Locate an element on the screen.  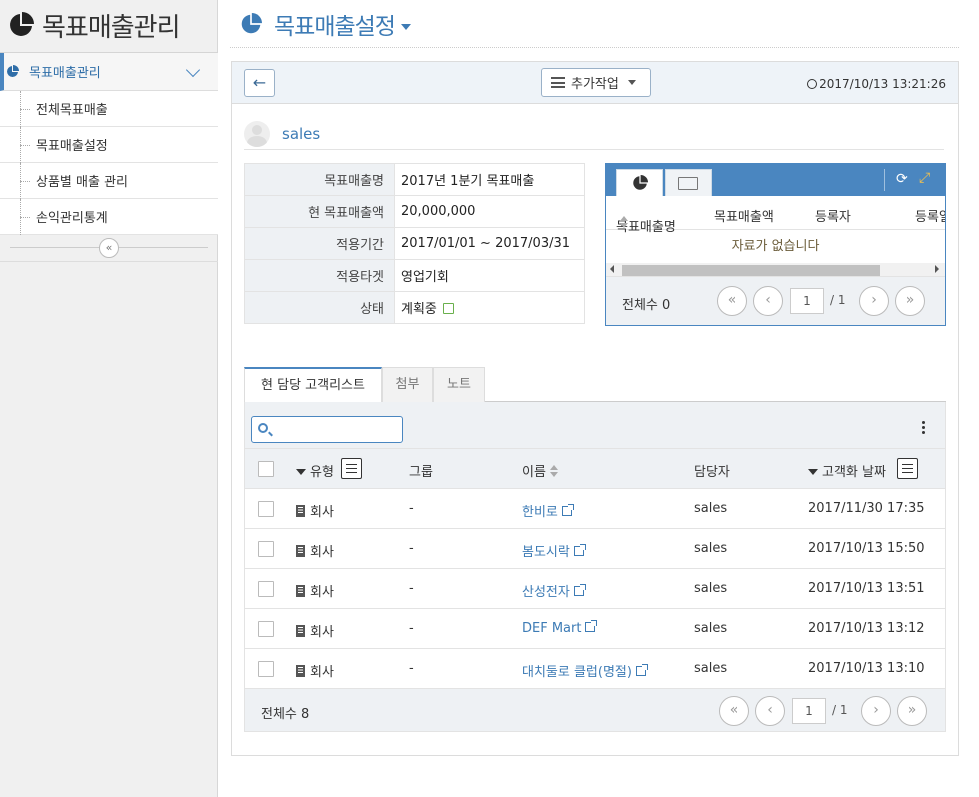
chevron-down-icon is located at coordinates (193, 70).